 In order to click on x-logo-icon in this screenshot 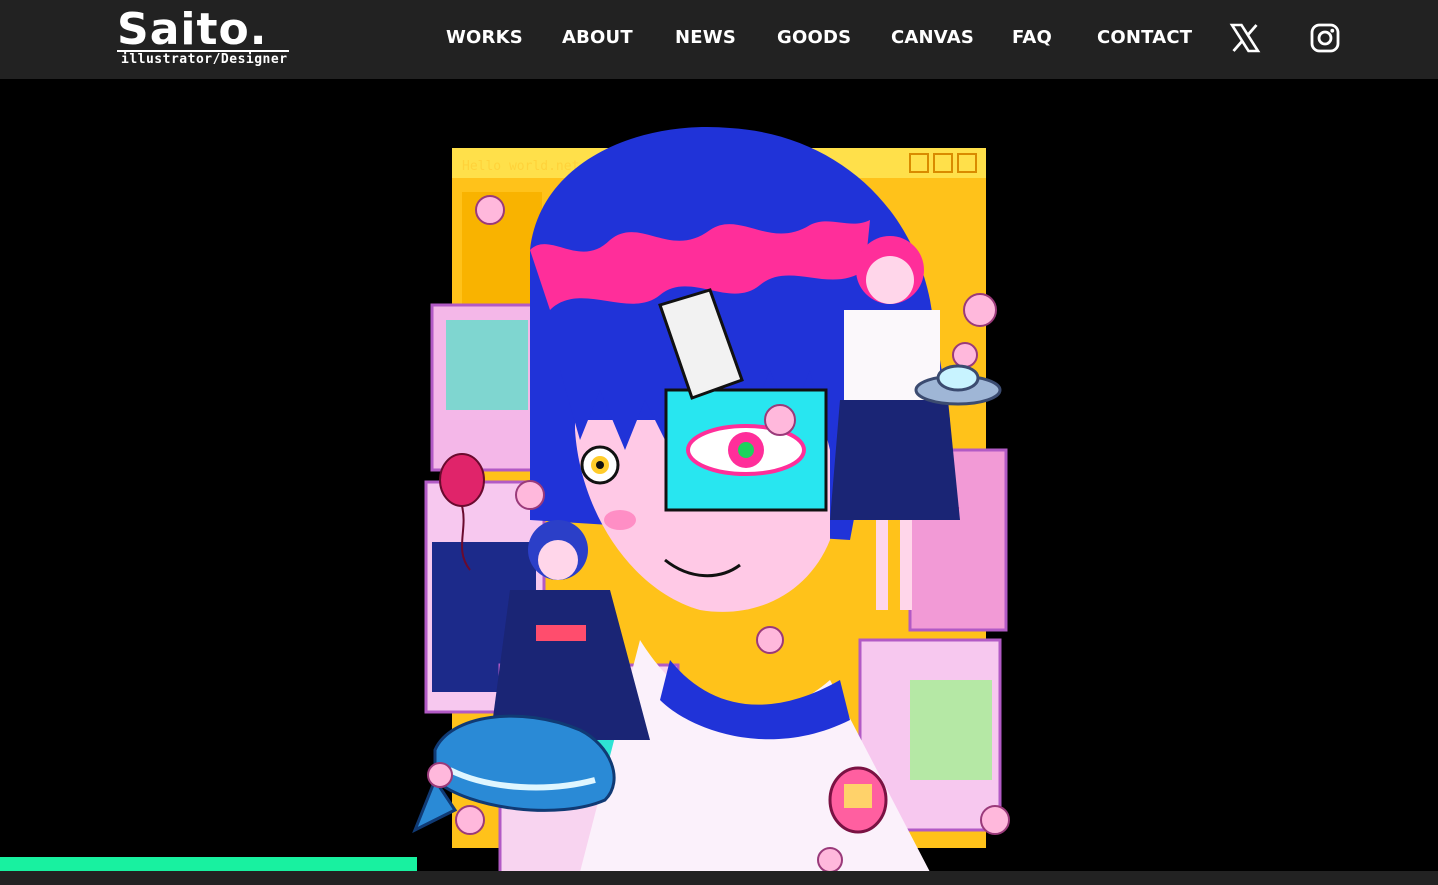, I will do `click(1245, 38)`.